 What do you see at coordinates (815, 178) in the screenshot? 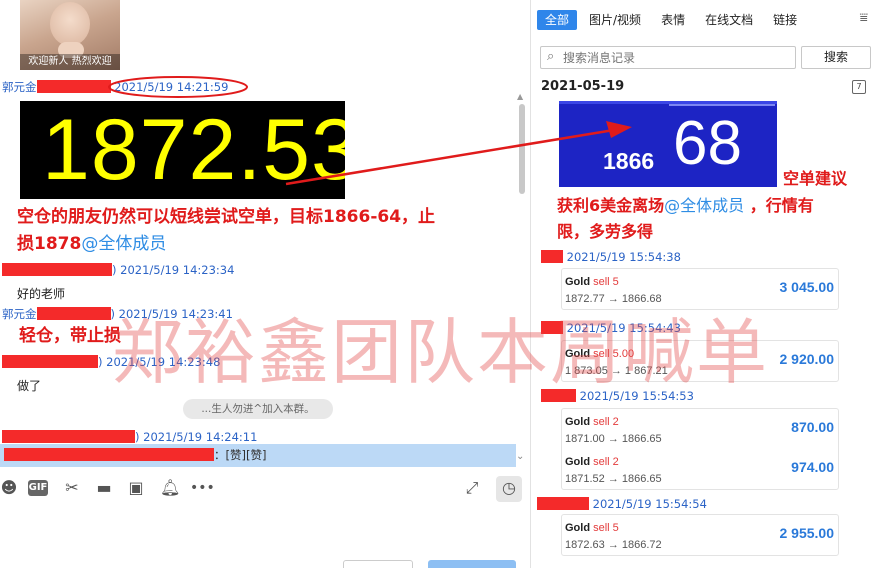
I see `short-suggestion-note: 空单建议` at bounding box center [815, 178].